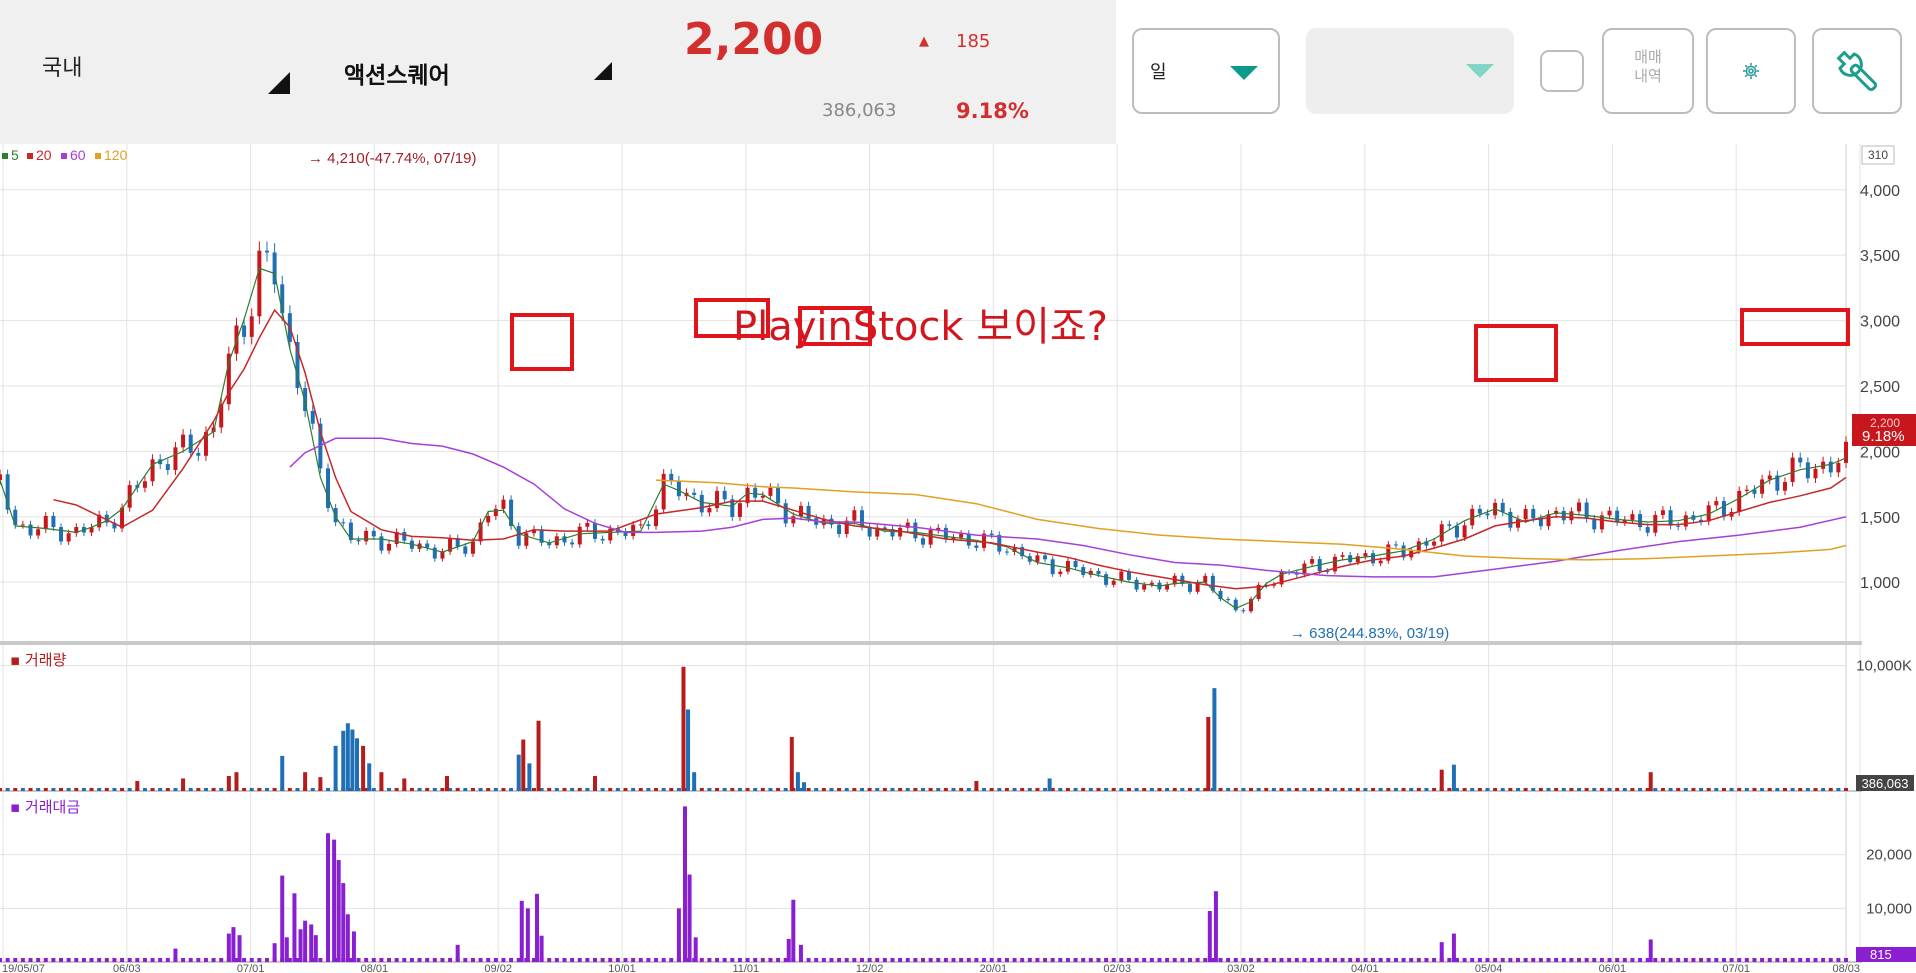 The image size is (1916, 973). Describe the element at coordinates (397, 73) in the screenshot. I see `stock-name-select: 액션스퀘어` at that location.